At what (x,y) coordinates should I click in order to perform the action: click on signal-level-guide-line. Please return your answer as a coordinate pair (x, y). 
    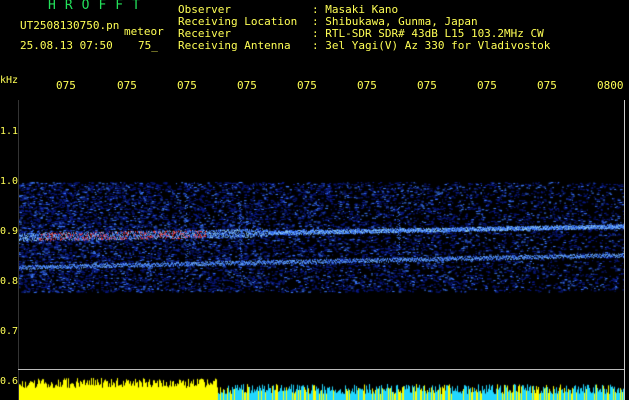
    Looking at the image, I should click on (321, 369).